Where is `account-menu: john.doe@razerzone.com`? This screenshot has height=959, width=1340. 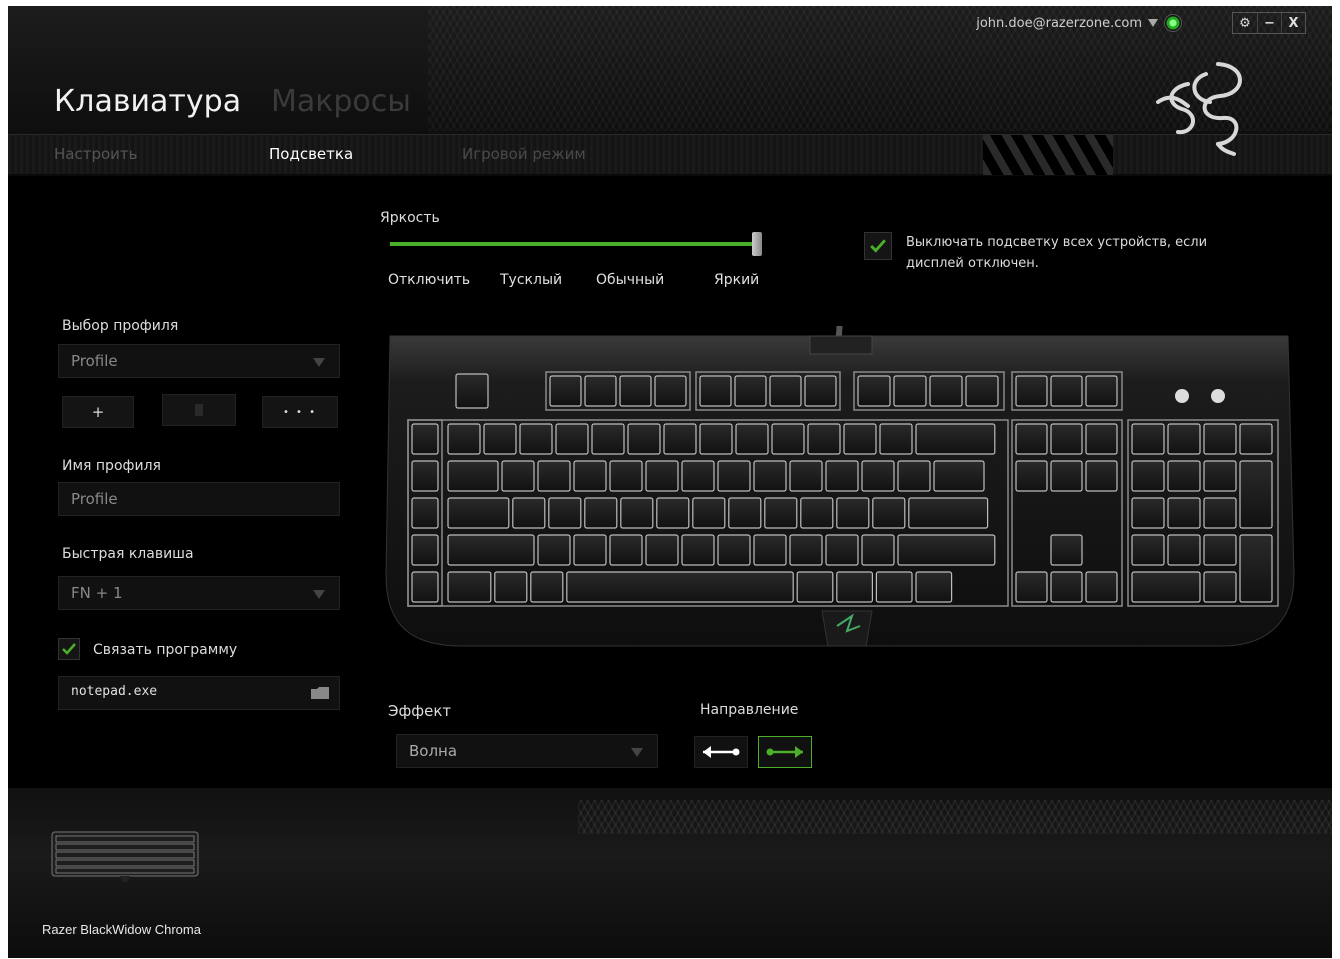 account-menu: john.doe@razerzone.com is located at coordinates (1079, 23).